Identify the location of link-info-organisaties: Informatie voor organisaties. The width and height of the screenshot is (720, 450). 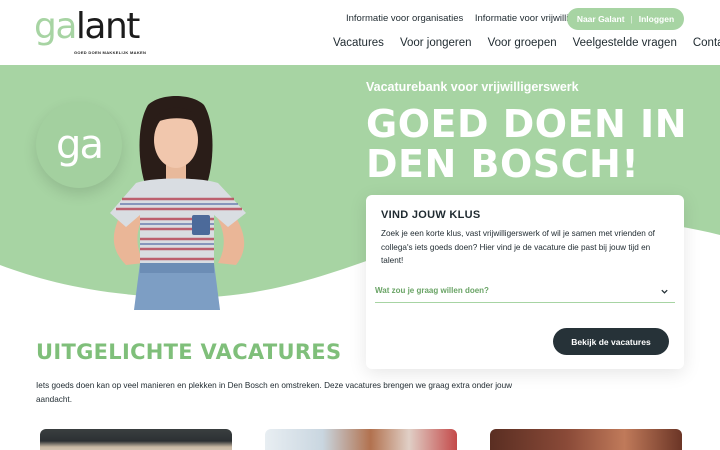
(404, 18).